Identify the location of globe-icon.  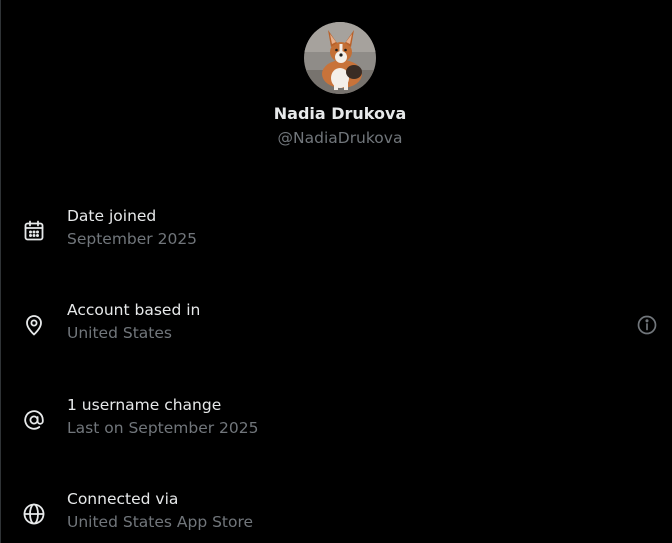
(34, 514).